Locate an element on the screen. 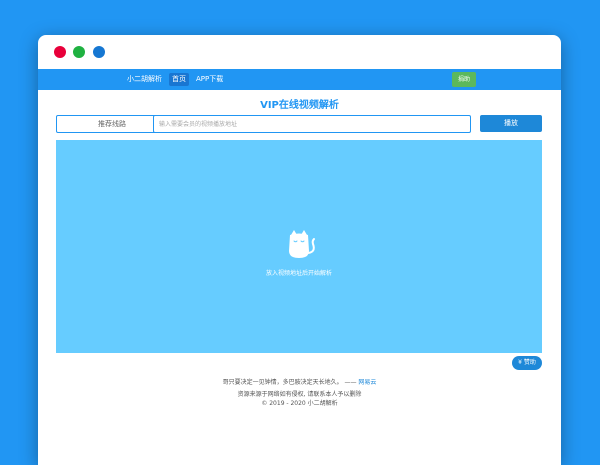  quote-text: 哥只要决定一见钟情，多巴胺决定天长地久。 —— is located at coordinates (290, 382).